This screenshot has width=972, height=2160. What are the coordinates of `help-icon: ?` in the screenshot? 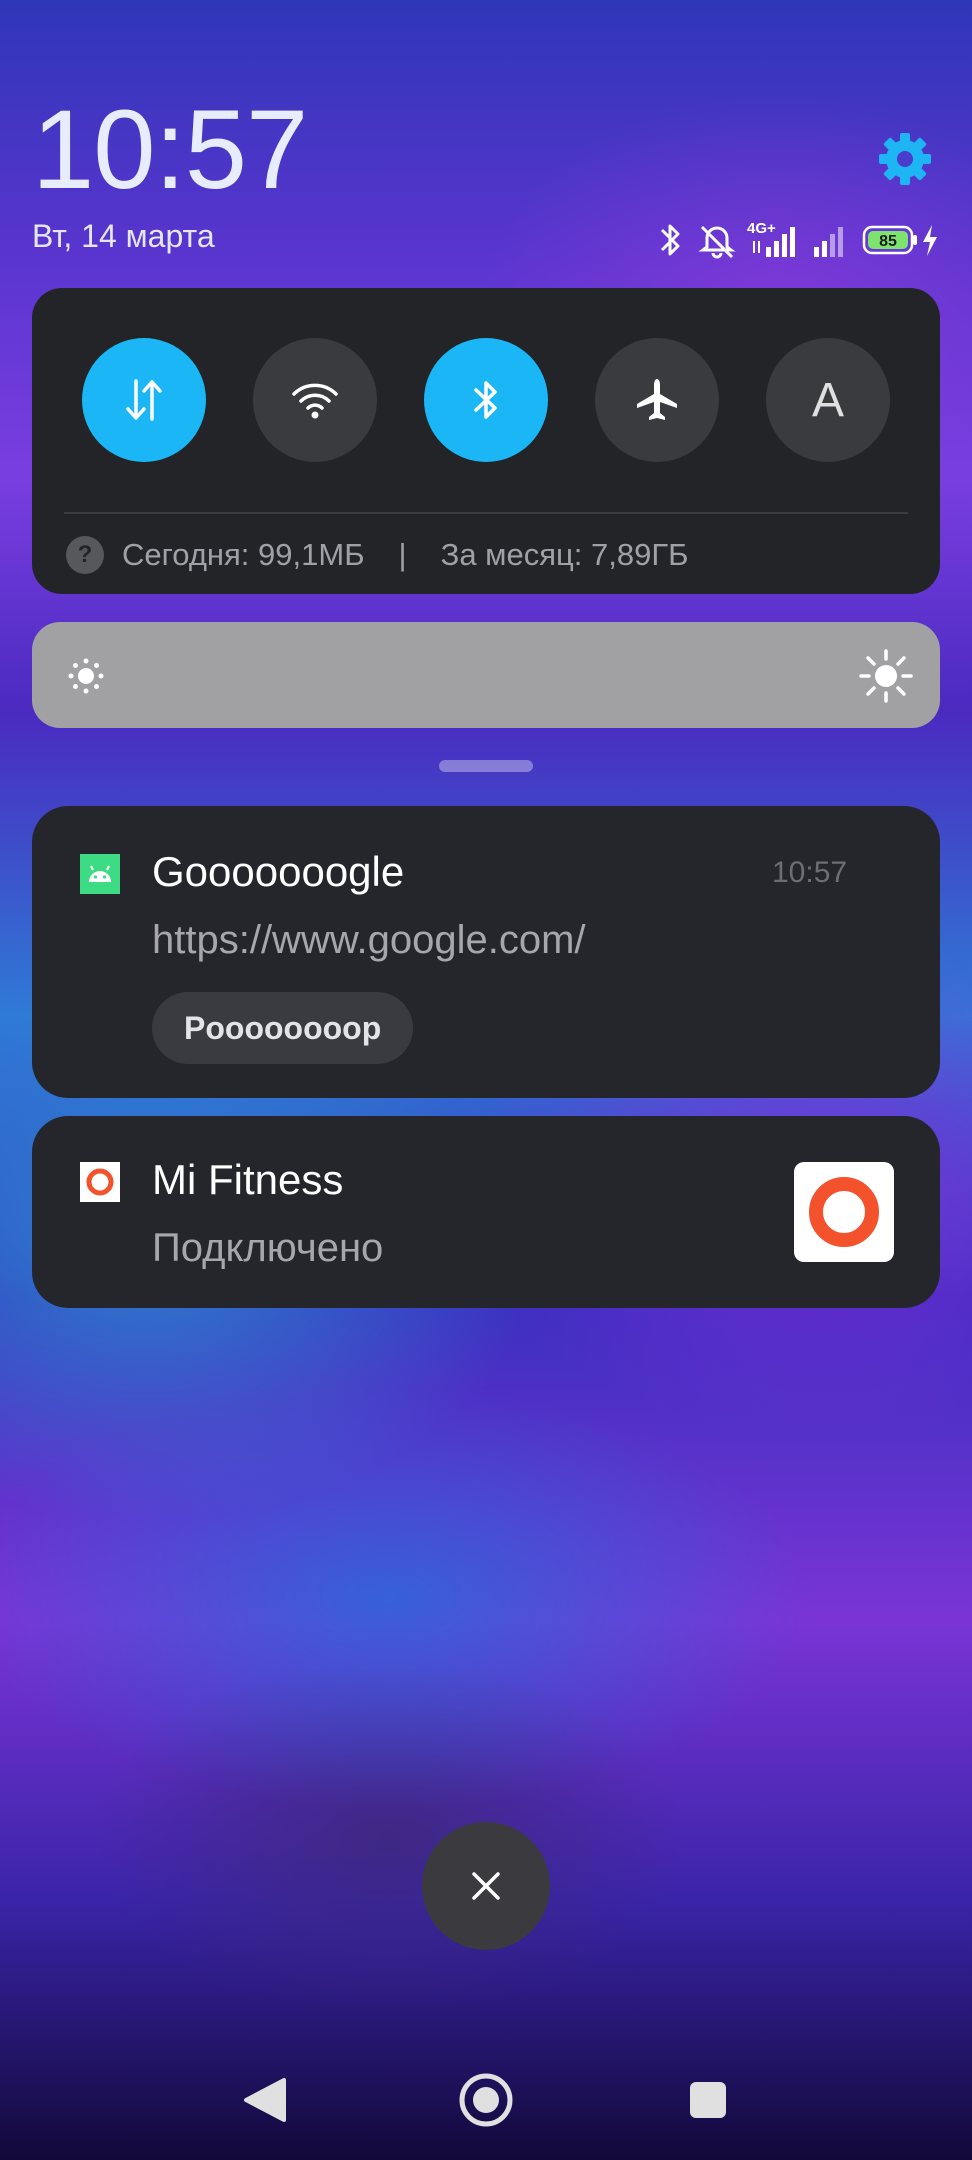 It's located at (85, 555).